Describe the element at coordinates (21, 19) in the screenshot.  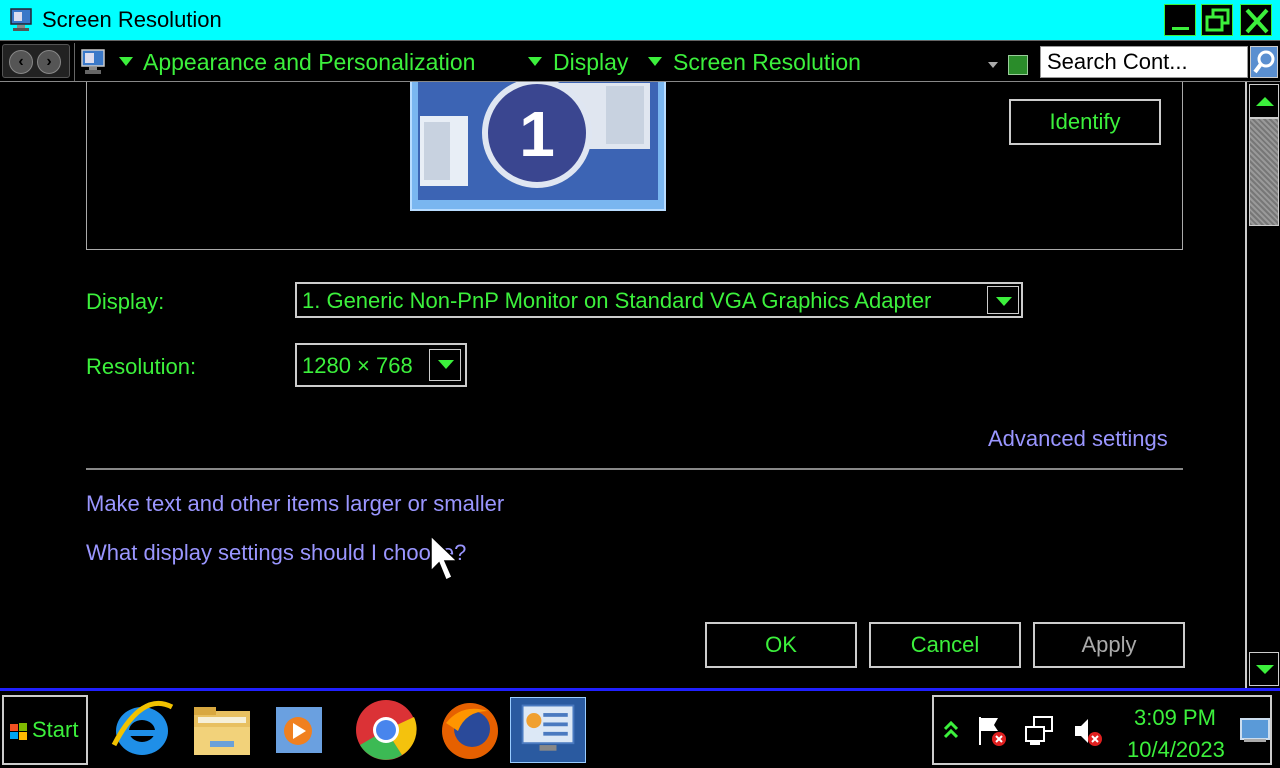
I see `screen-resolution-app-icon` at that location.